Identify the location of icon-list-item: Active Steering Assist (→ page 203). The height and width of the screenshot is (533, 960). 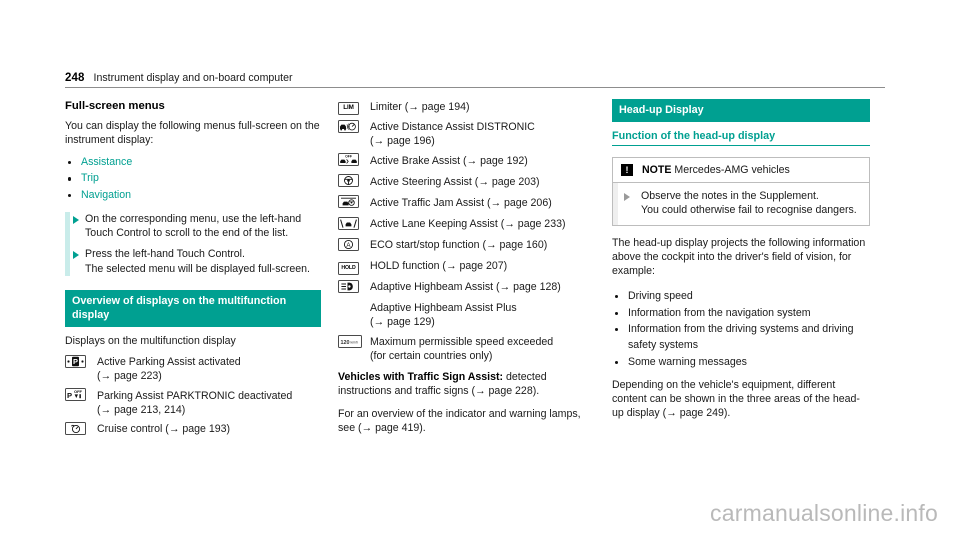
(466, 182).